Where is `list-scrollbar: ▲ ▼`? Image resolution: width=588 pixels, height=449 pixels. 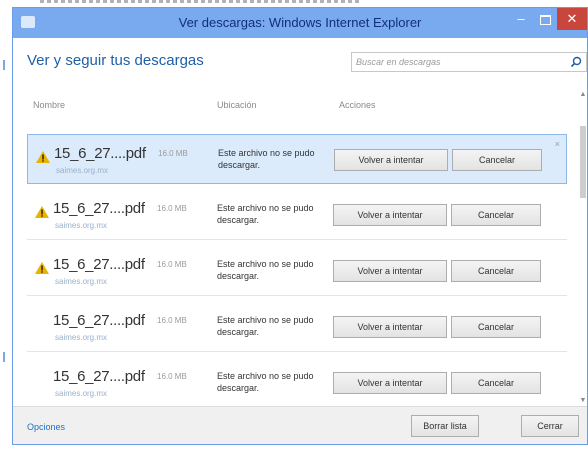 list-scrollbar: ▲ ▼ is located at coordinates (583, 248).